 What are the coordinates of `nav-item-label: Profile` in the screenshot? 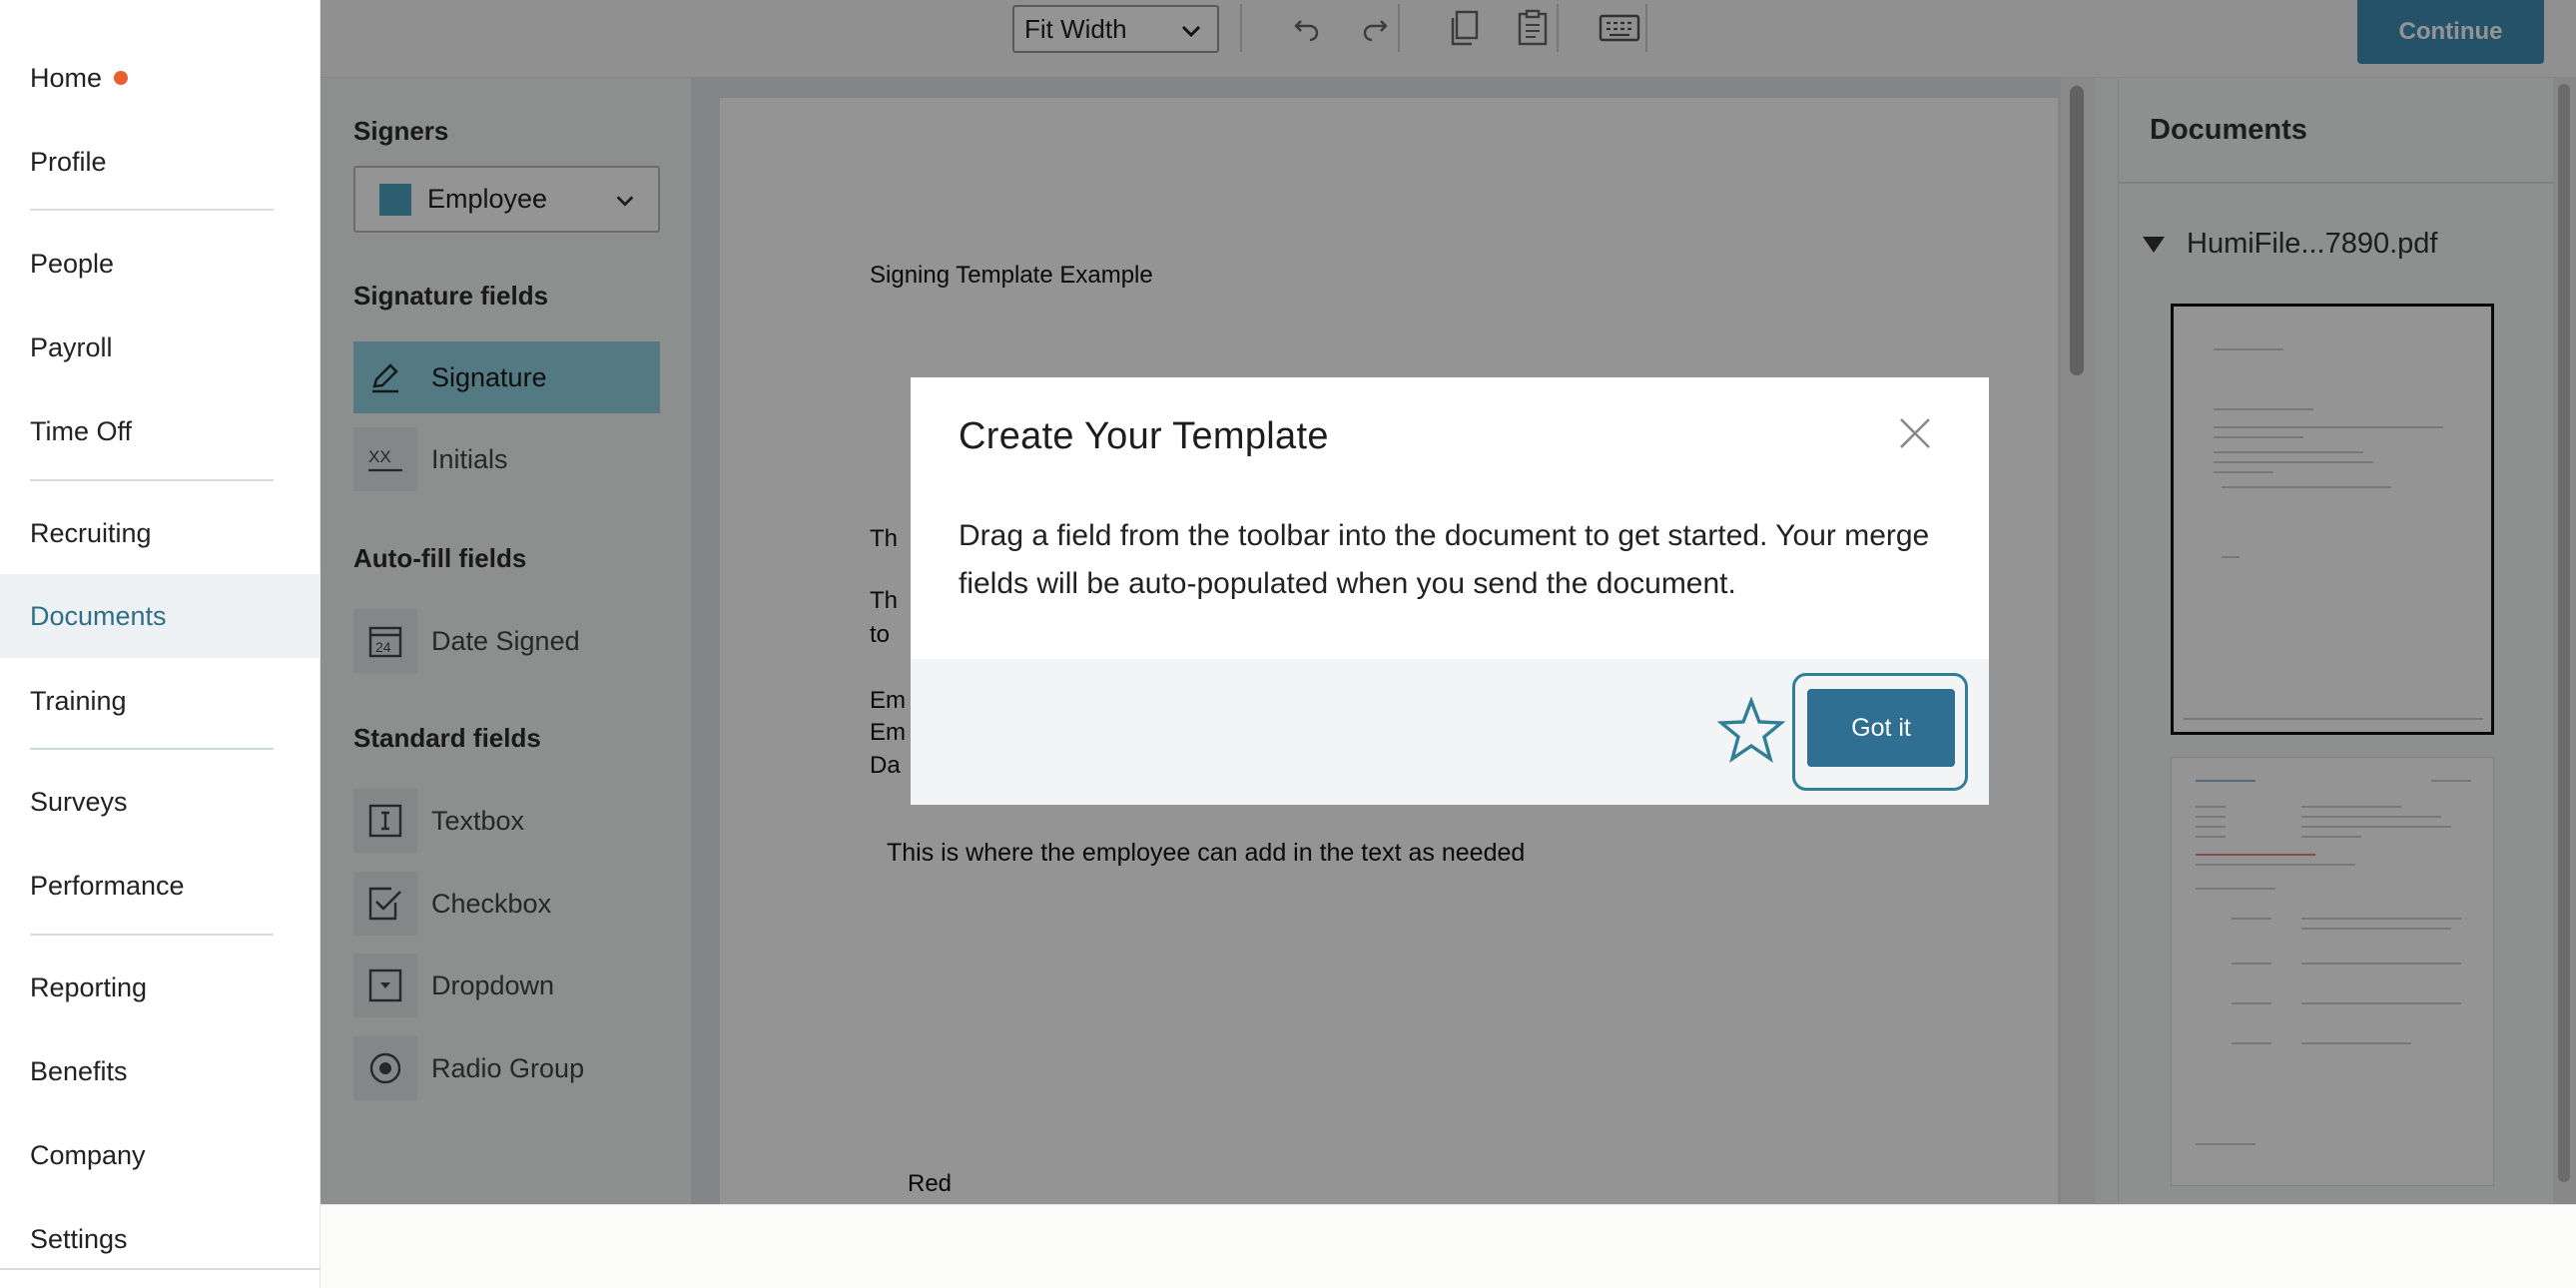 It's located at (68, 161).